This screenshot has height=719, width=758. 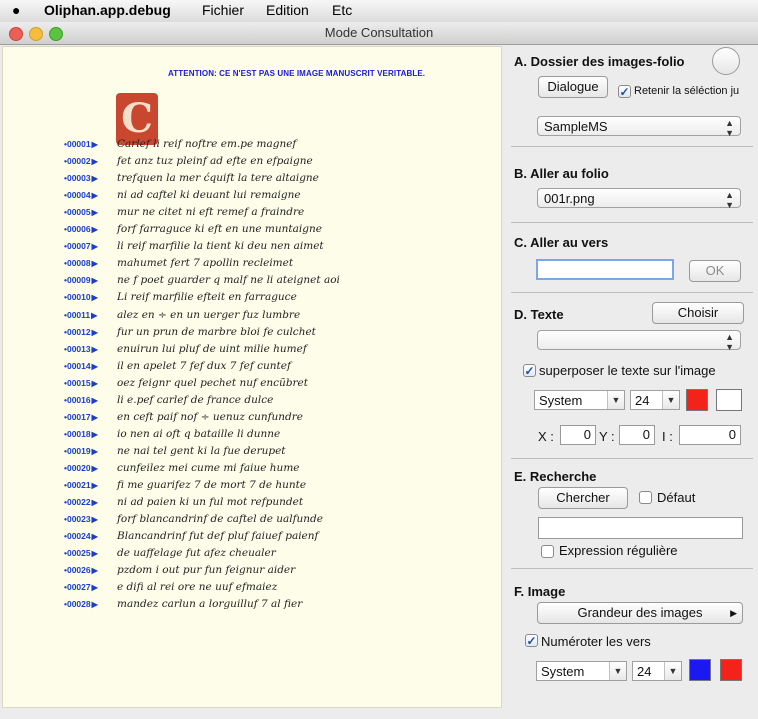 I want to click on verse-number: •00023▶, so click(x=81, y=519).